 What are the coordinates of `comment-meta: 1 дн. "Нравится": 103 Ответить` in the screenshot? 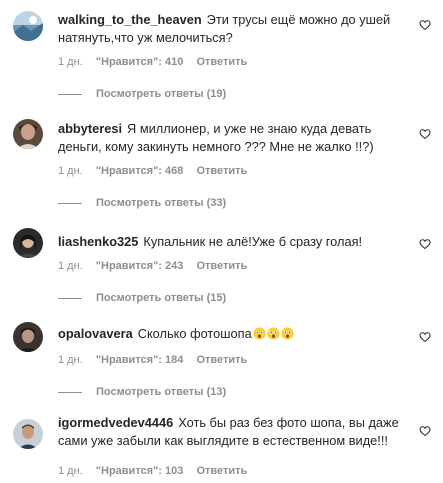 It's located at (157, 471).